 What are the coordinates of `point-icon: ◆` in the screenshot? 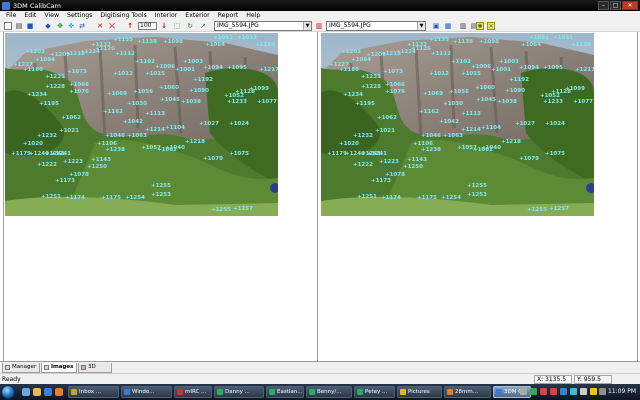 It's located at (48, 26).